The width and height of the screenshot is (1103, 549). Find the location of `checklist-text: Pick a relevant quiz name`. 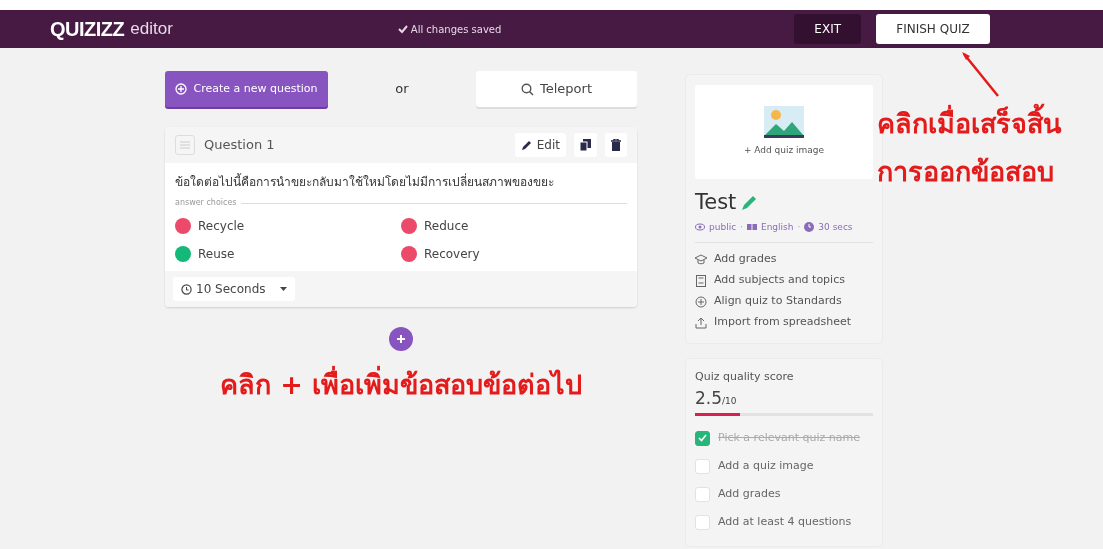

checklist-text: Pick a relevant quiz name is located at coordinates (789, 437).